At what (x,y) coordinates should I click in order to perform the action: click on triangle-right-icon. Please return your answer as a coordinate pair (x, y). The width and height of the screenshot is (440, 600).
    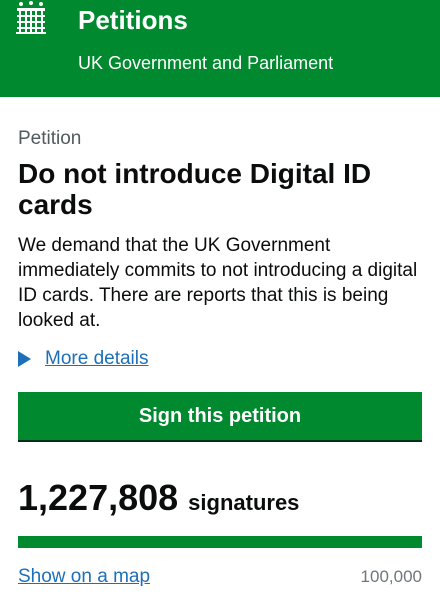
    Looking at the image, I should click on (24, 359).